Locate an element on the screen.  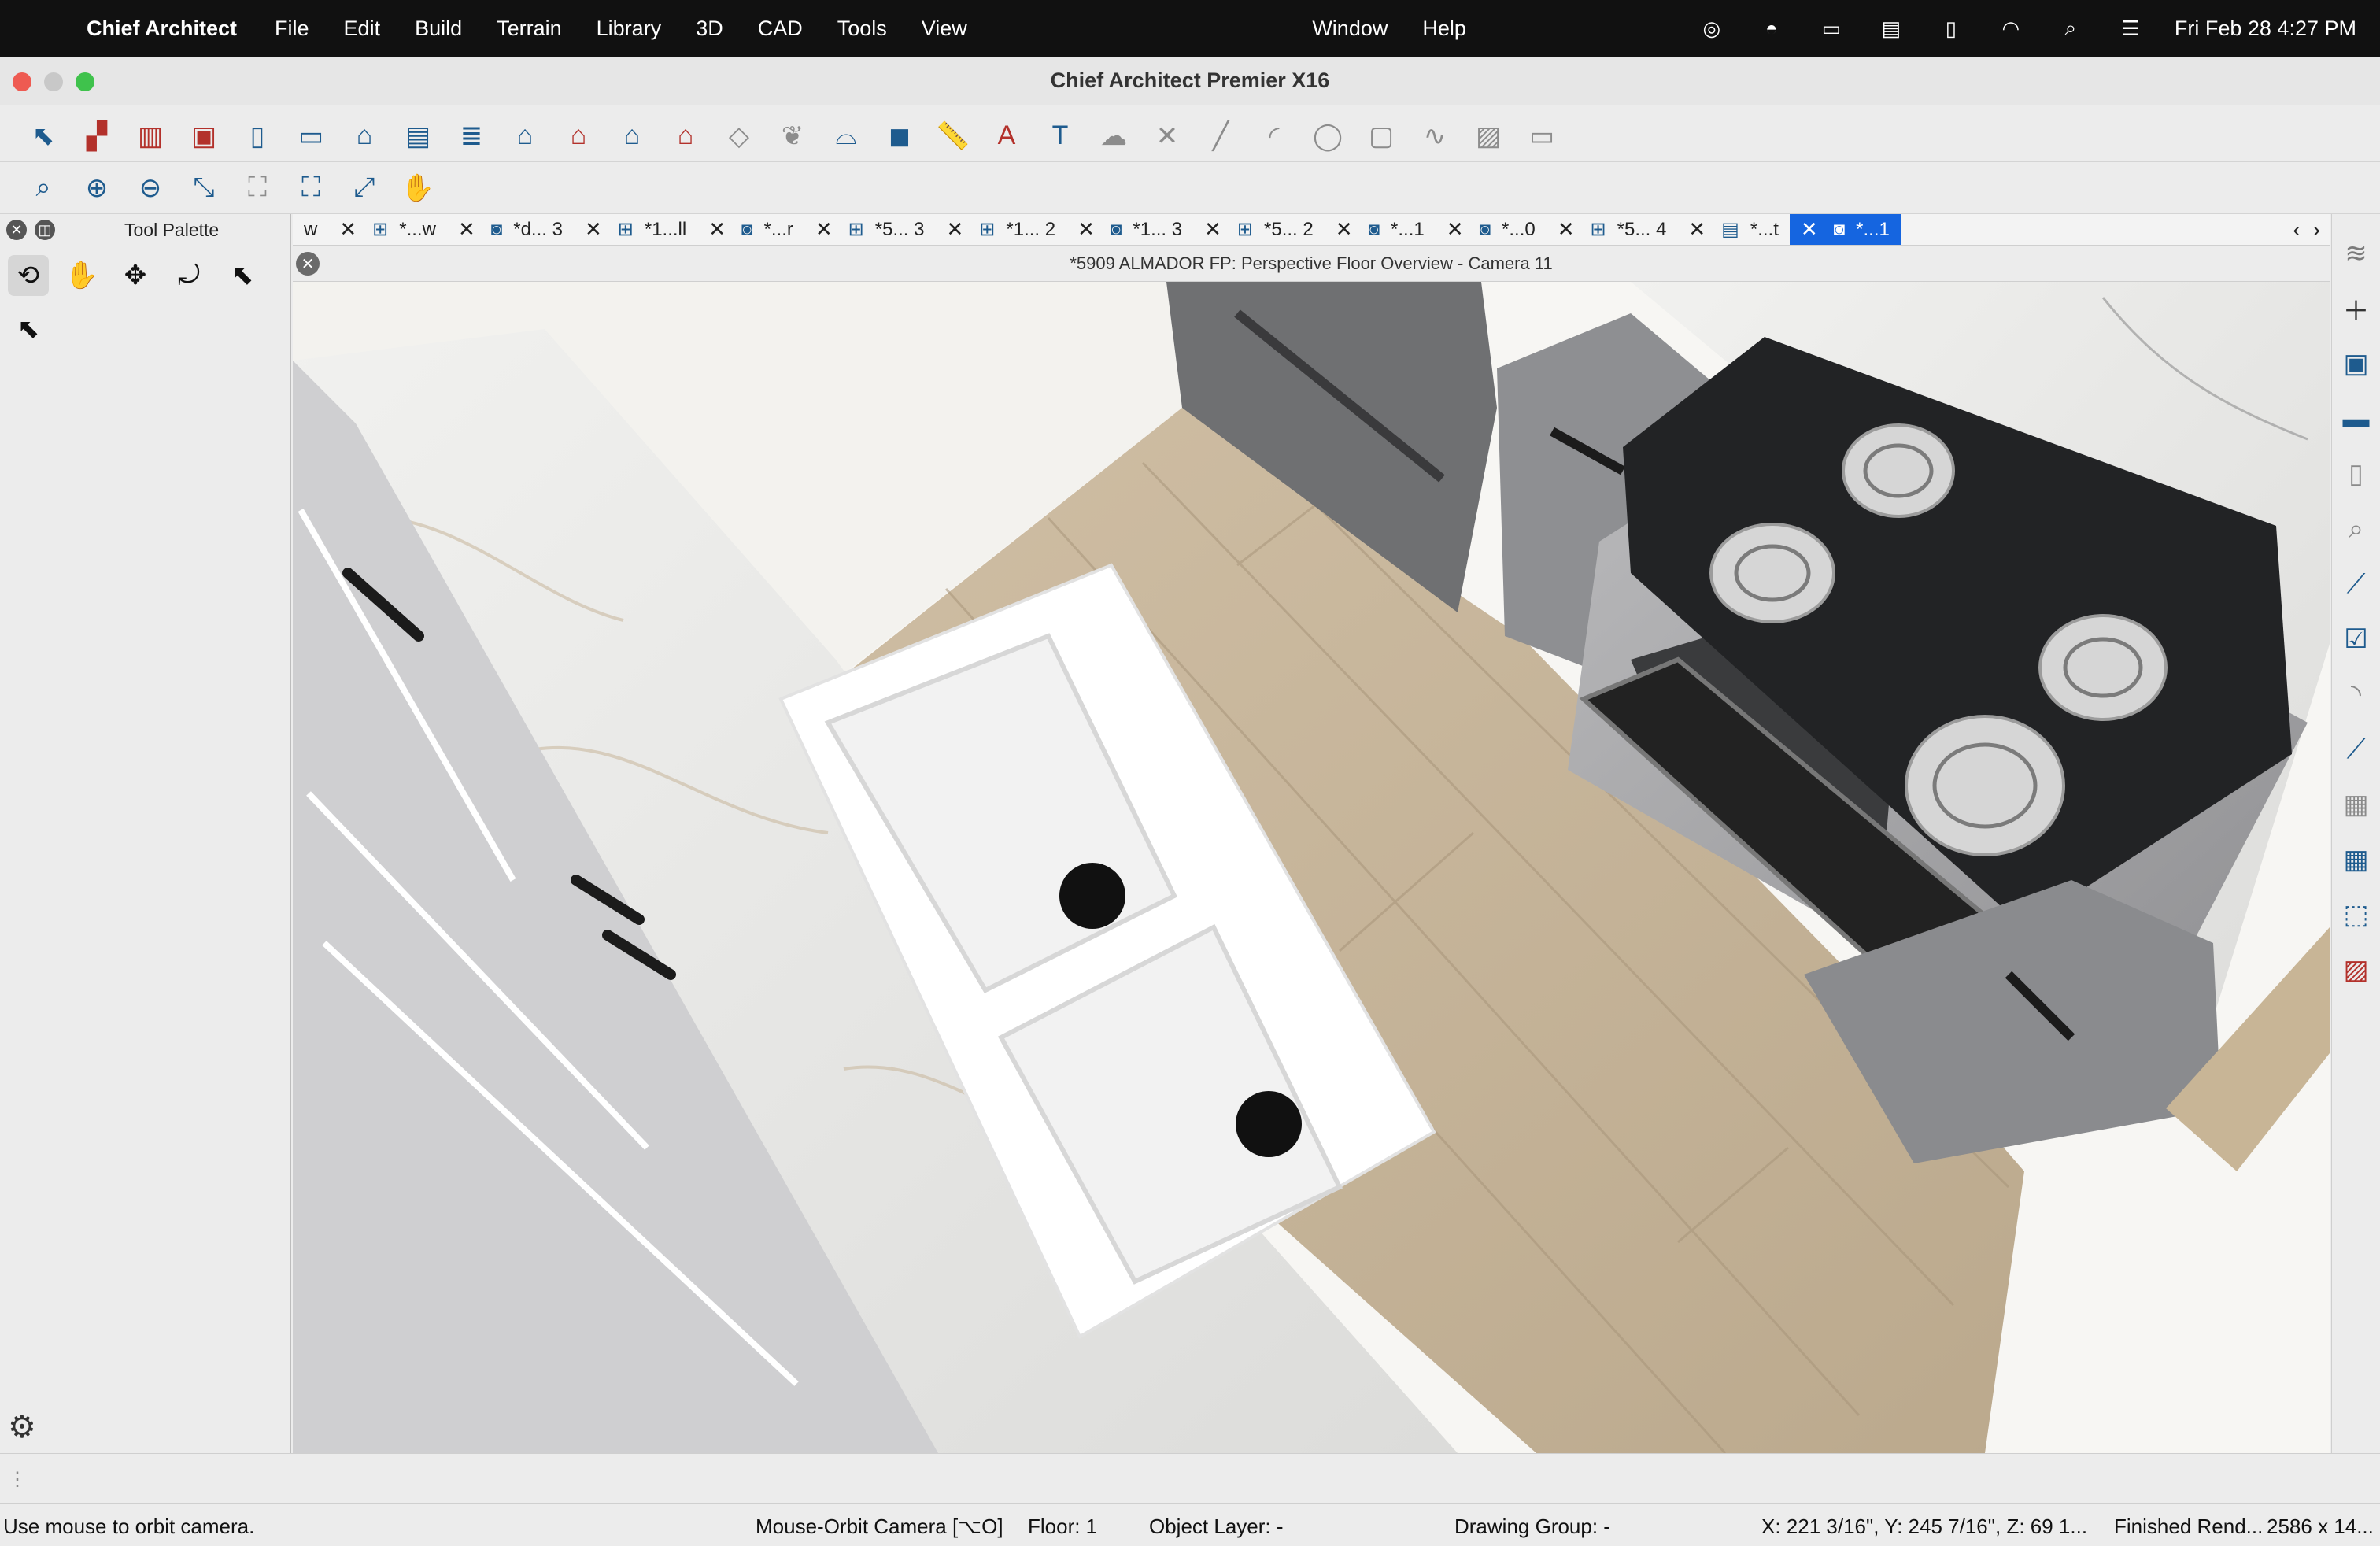
display-icon: ▭ is located at coordinates (1831, 29).